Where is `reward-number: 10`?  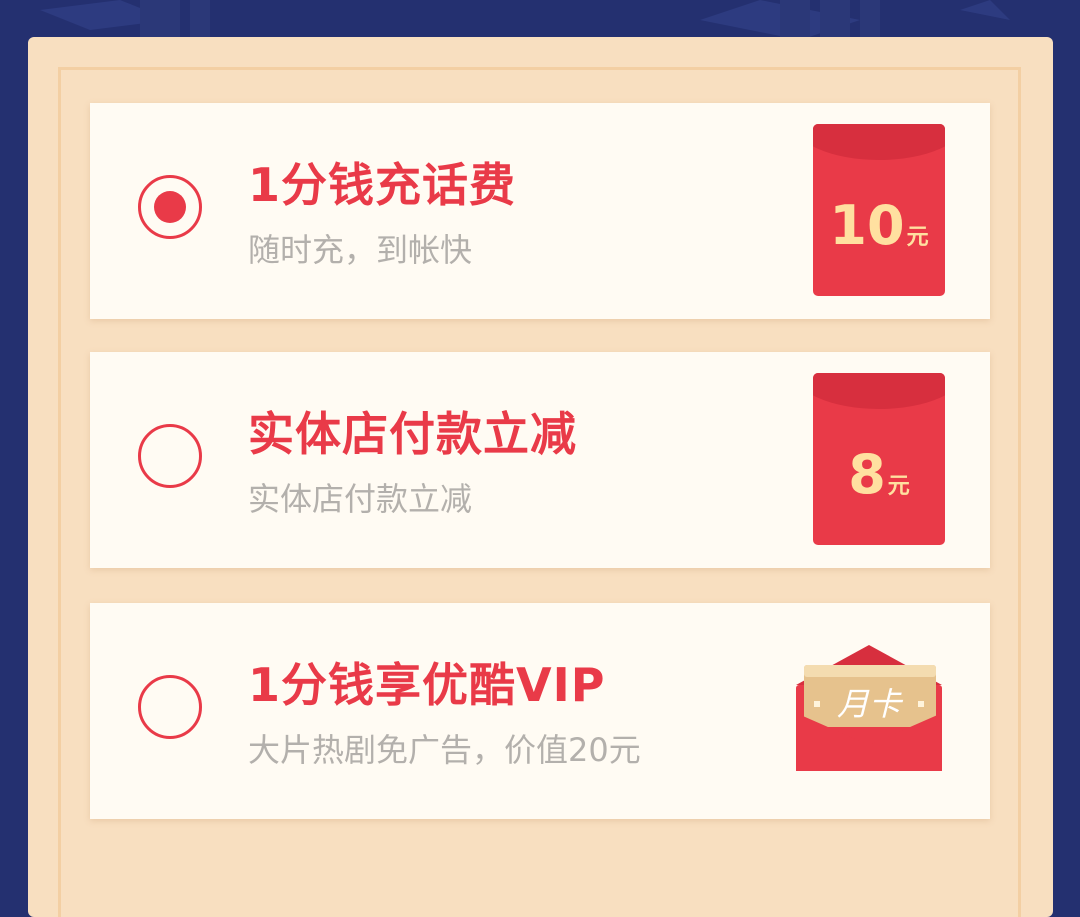
reward-number: 10 is located at coordinates (867, 225).